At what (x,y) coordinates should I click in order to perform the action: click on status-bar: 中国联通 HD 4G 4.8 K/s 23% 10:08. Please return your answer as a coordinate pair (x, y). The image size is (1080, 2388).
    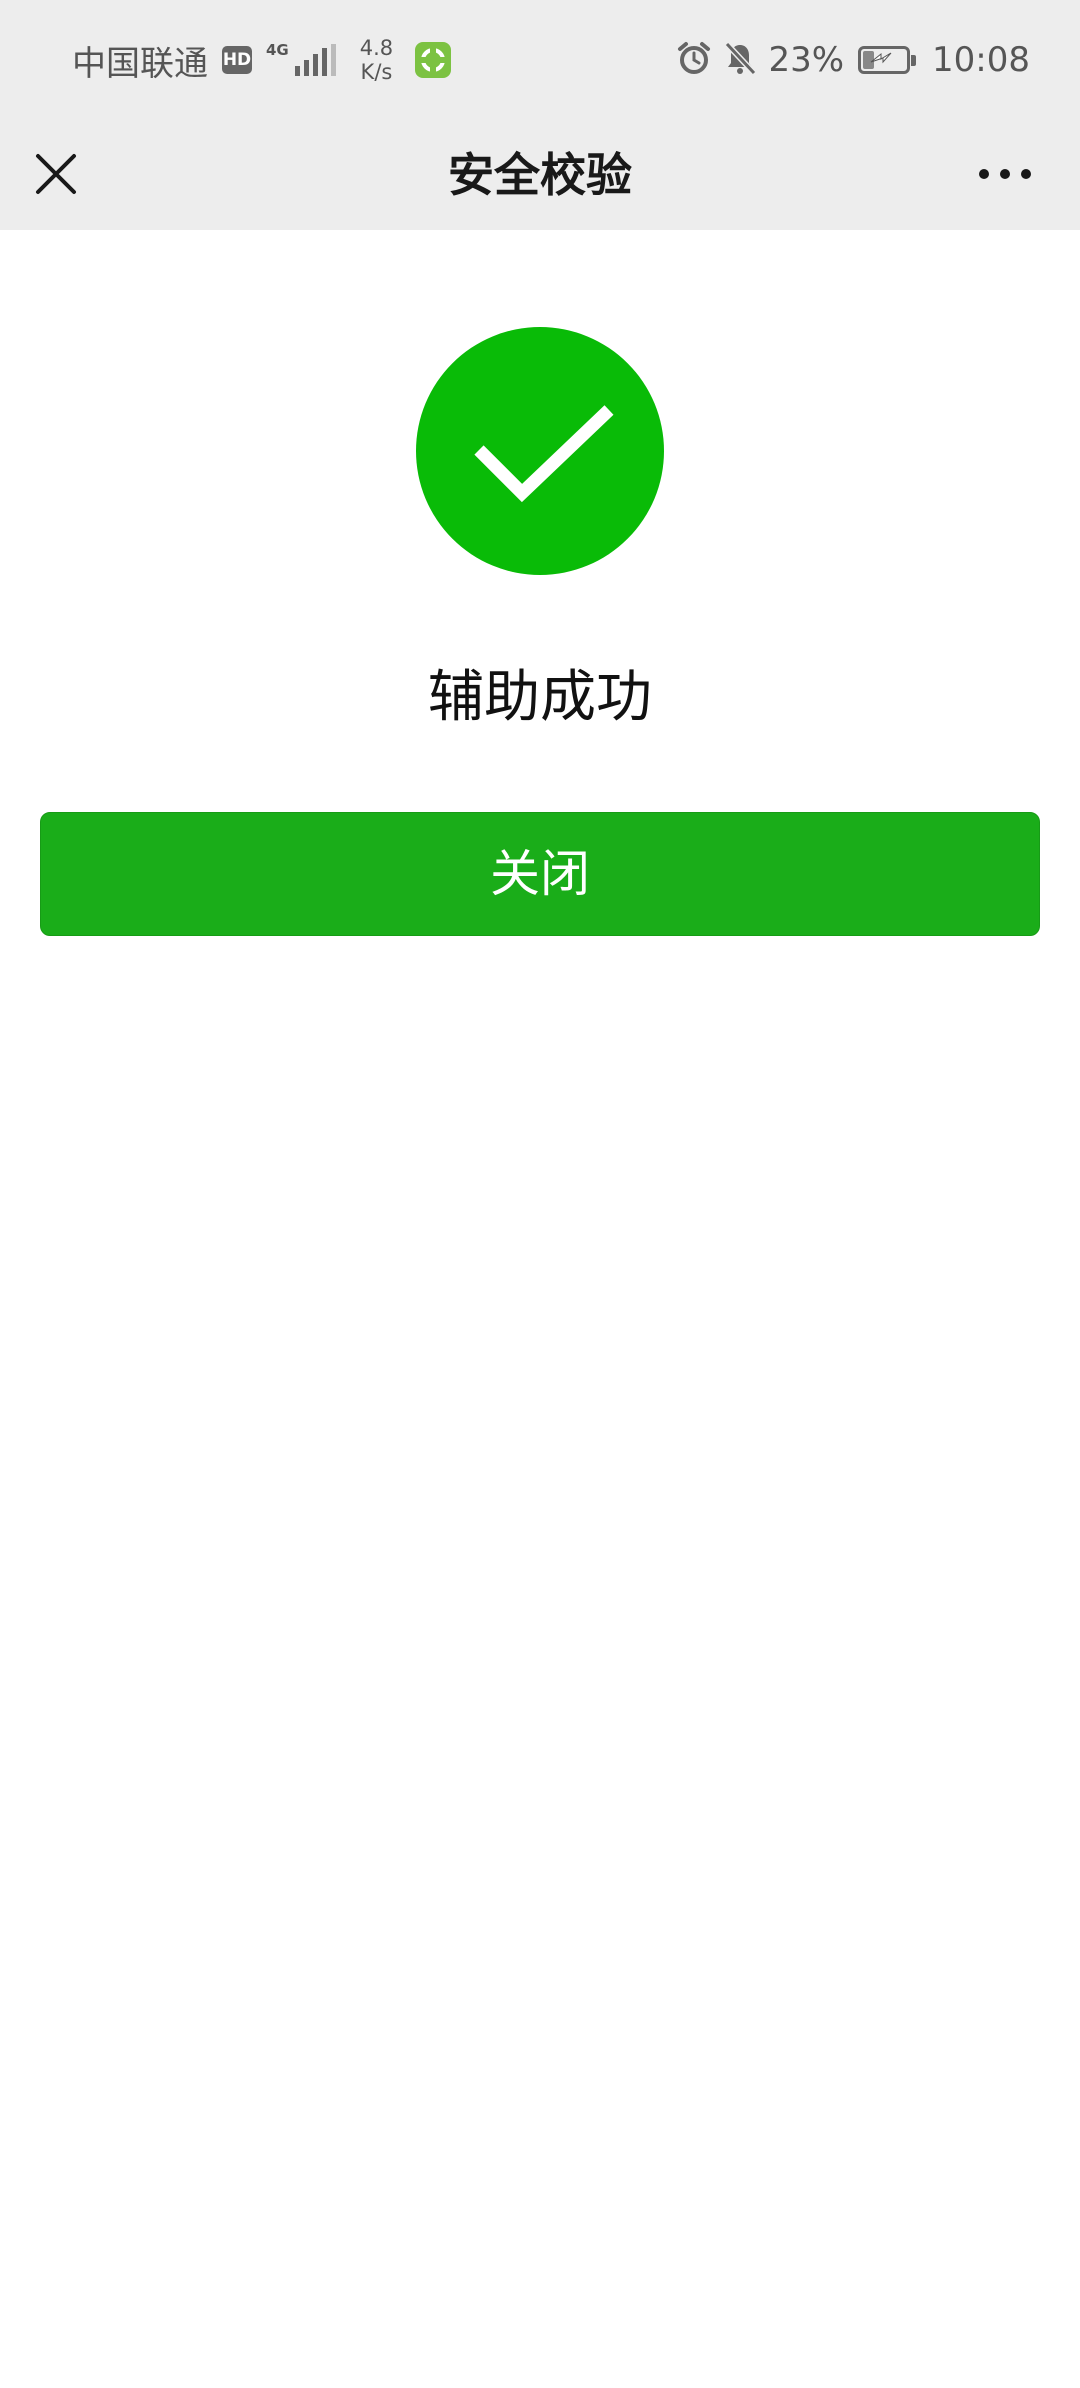
    Looking at the image, I should click on (540, 60).